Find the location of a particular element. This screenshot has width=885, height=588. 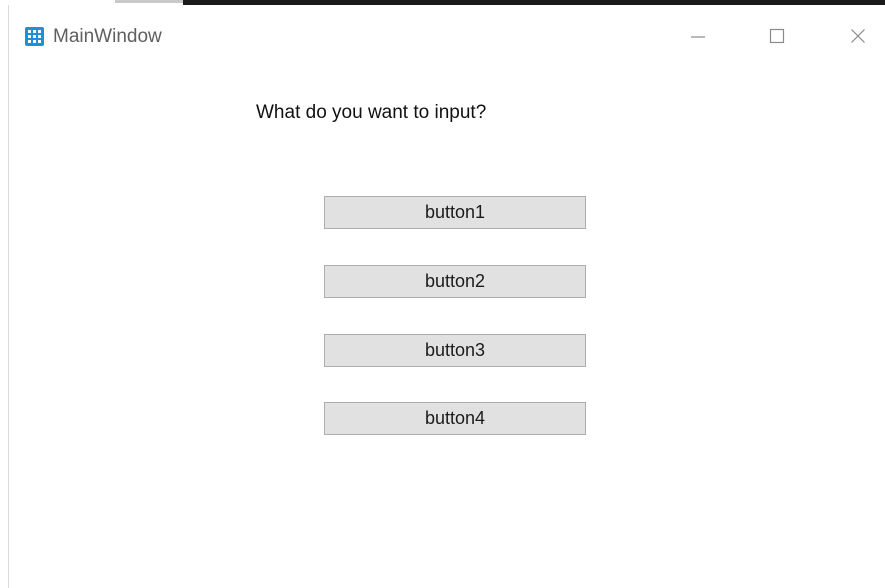

title-bar: MainWindow is located at coordinates (447, 37).